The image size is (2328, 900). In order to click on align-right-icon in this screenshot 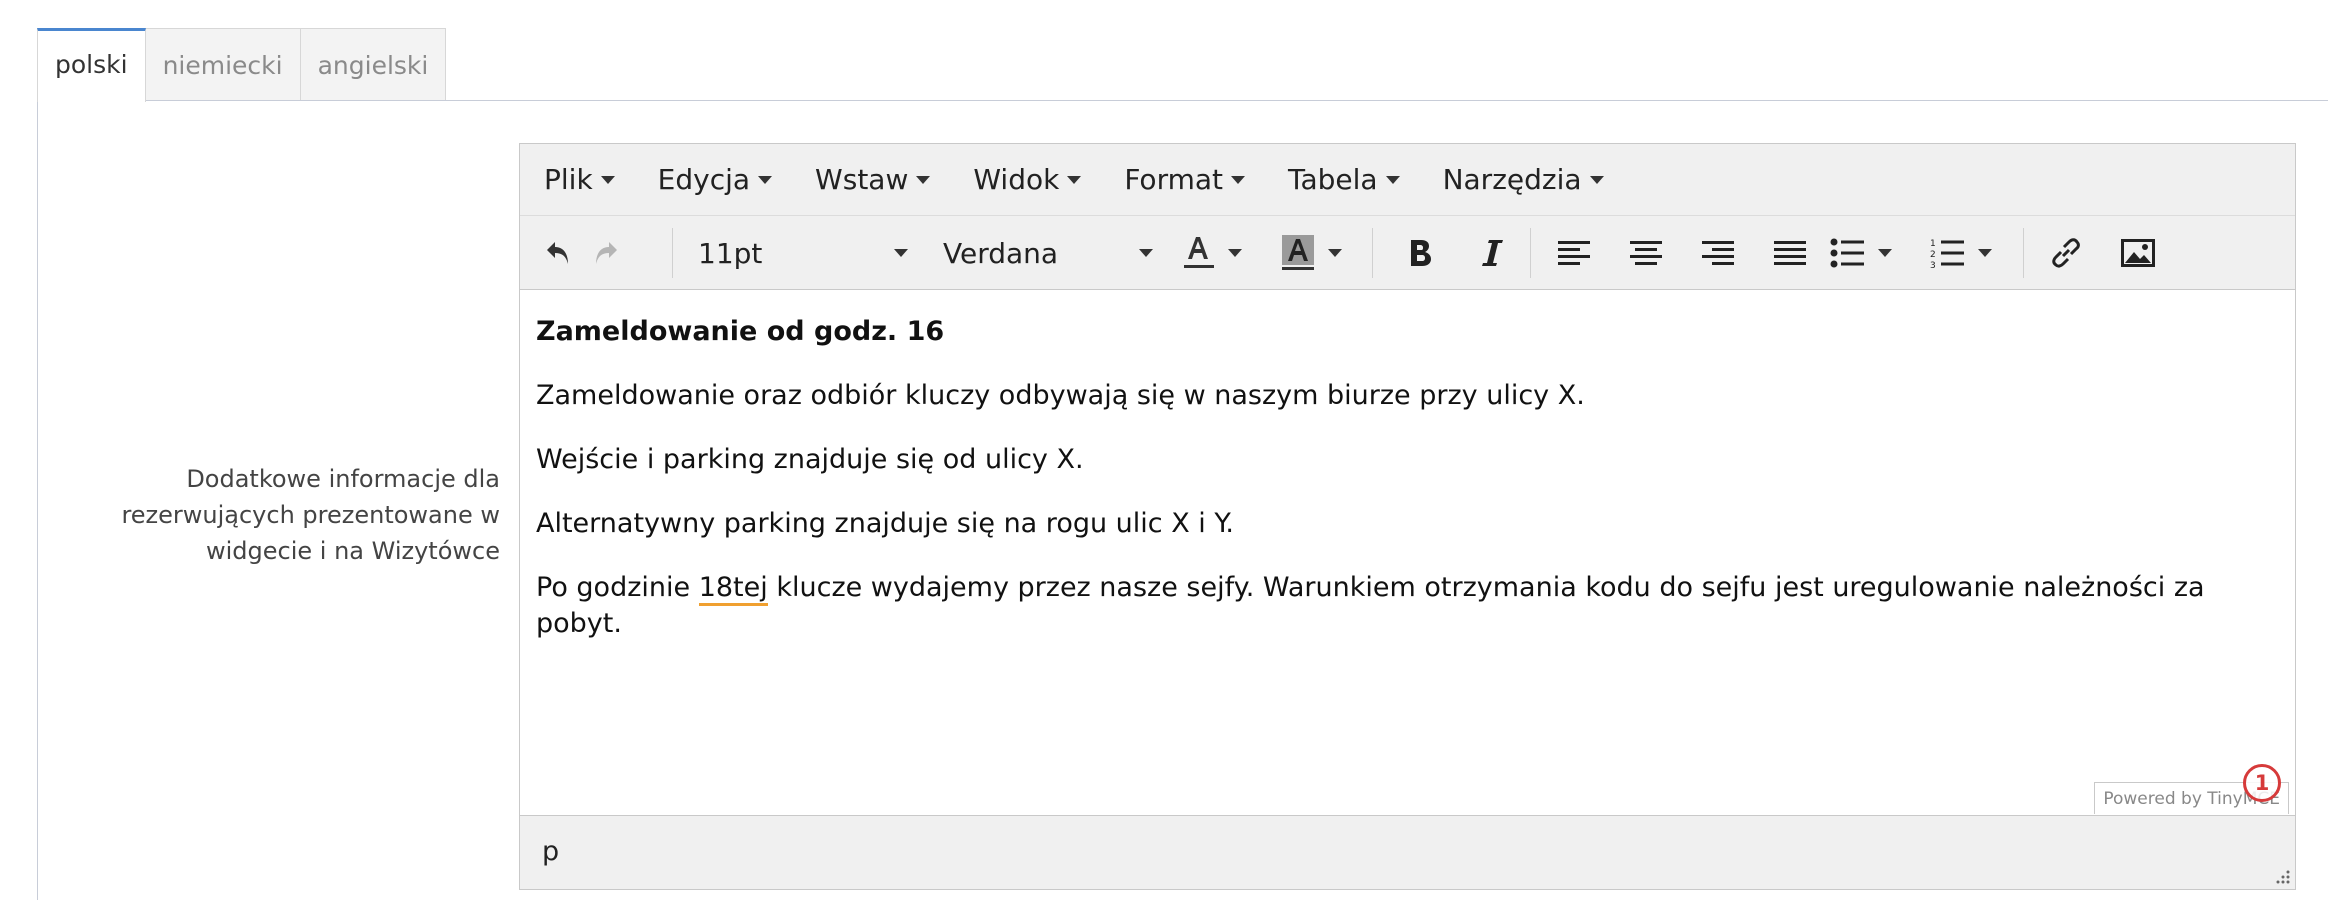, I will do `click(1718, 253)`.